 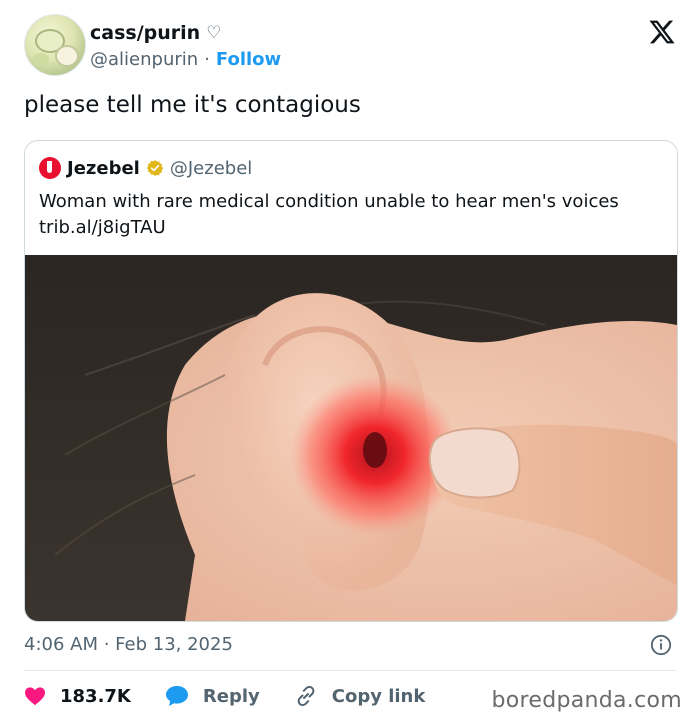 What do you see at coordinates (350, 670) in the screenshot?
I see `divider` at bounding box center [350, 670].